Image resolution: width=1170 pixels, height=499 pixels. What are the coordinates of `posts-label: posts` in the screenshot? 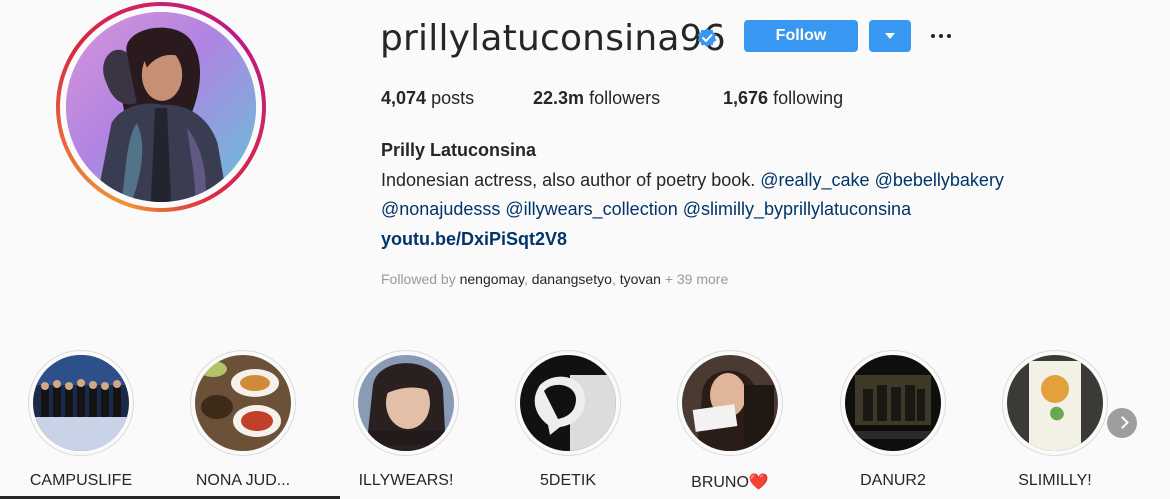 It's located at (453, 98).